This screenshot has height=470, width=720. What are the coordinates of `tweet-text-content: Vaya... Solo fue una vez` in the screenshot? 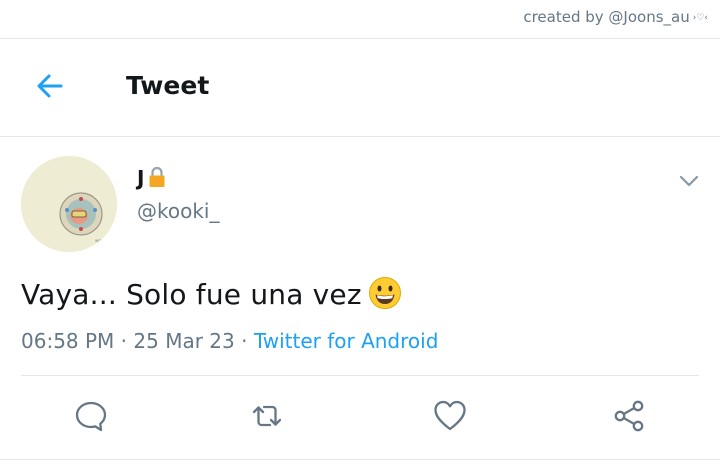 It's located at (191, 294).